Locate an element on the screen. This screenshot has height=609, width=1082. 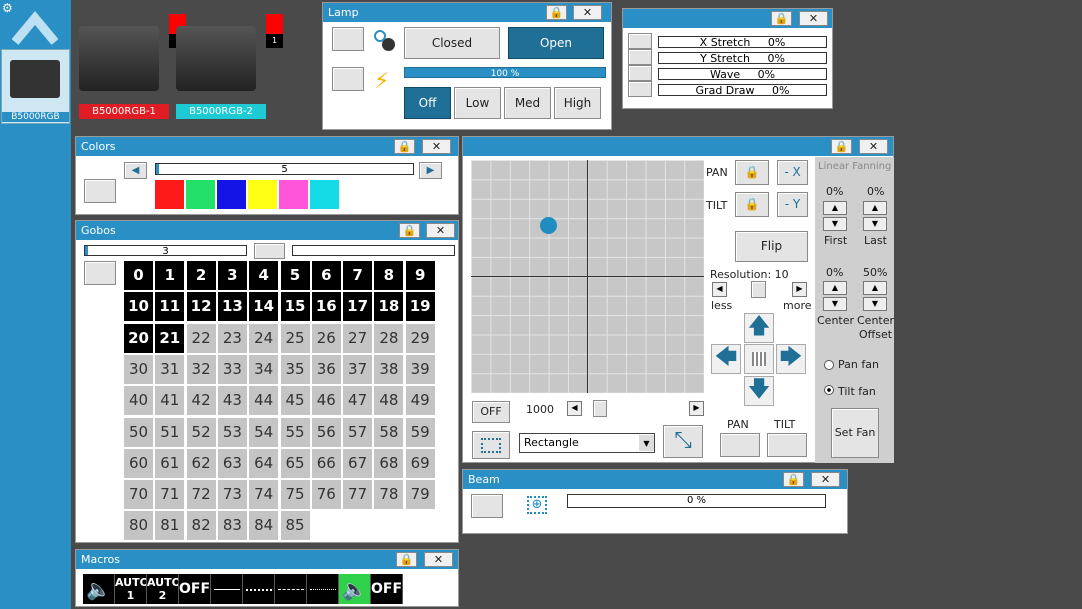
gobo-button: 38 is located at coordinates (389, 369).